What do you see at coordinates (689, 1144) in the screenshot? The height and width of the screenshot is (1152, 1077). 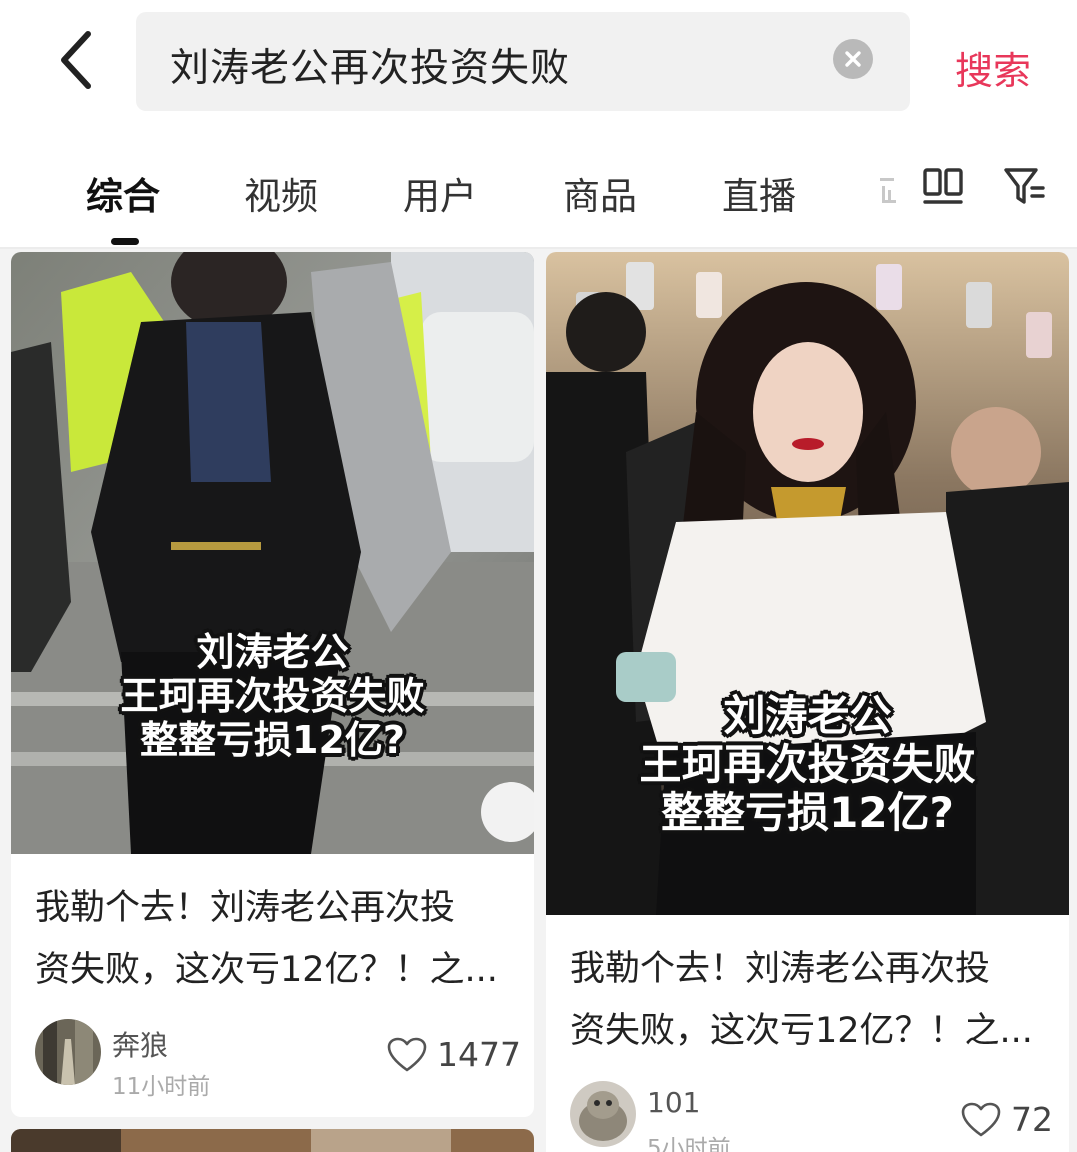 I see `post-time: 5小时前` at bounding box center [689, 1144].